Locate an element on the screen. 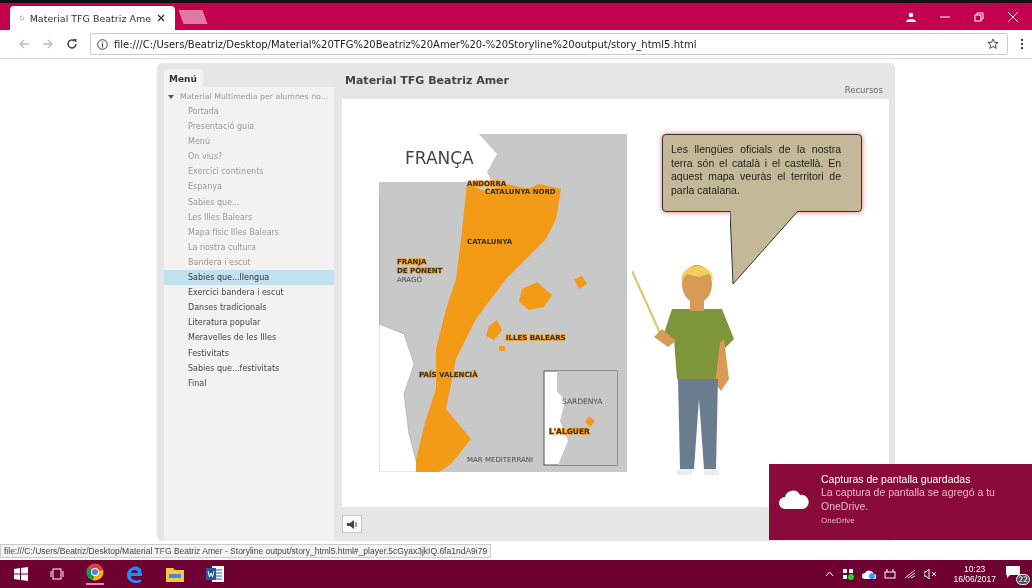 The height and width of the screenshot is (588, 1032). edge-browser-icon is located at coordinates (135, 574).